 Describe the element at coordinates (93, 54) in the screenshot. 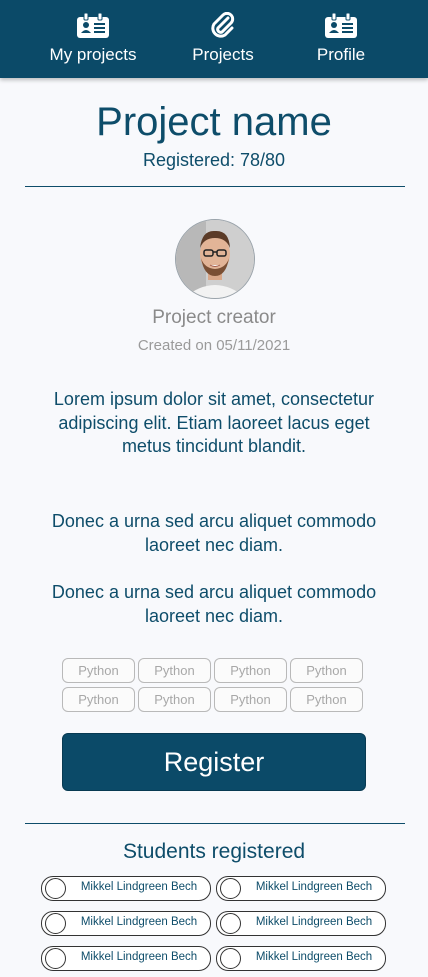

I see `nav-label: My projects` at that location.